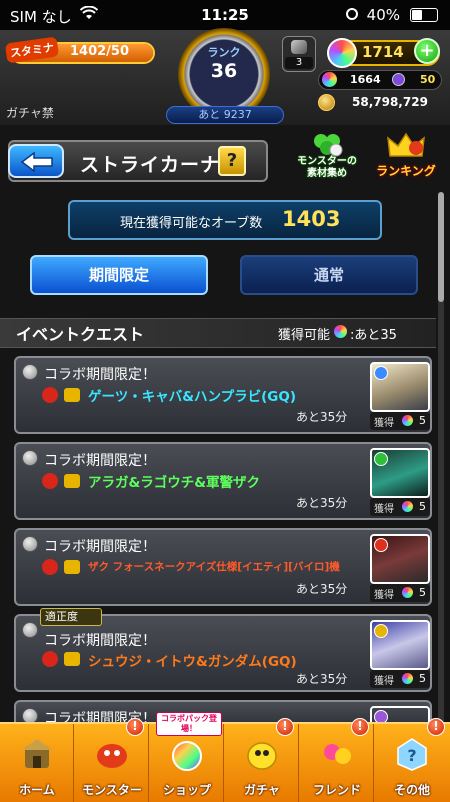 This screenshot has height=802, width=450. What do you see at coordinates (373, 335) in the screenshot?
I see `section-available-value: :あと35` at bounding box center [373, 335].